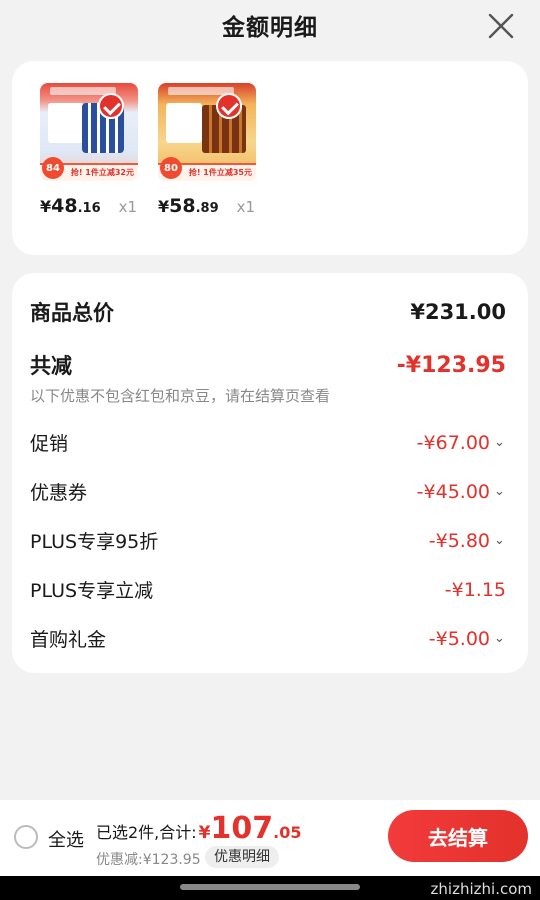 The width and height of the screenshot is (540, 900). What do you see at coordinates (66, 839) in the screenshot?
I see `select-all-label: 全选` at bounding box center [66, 839].